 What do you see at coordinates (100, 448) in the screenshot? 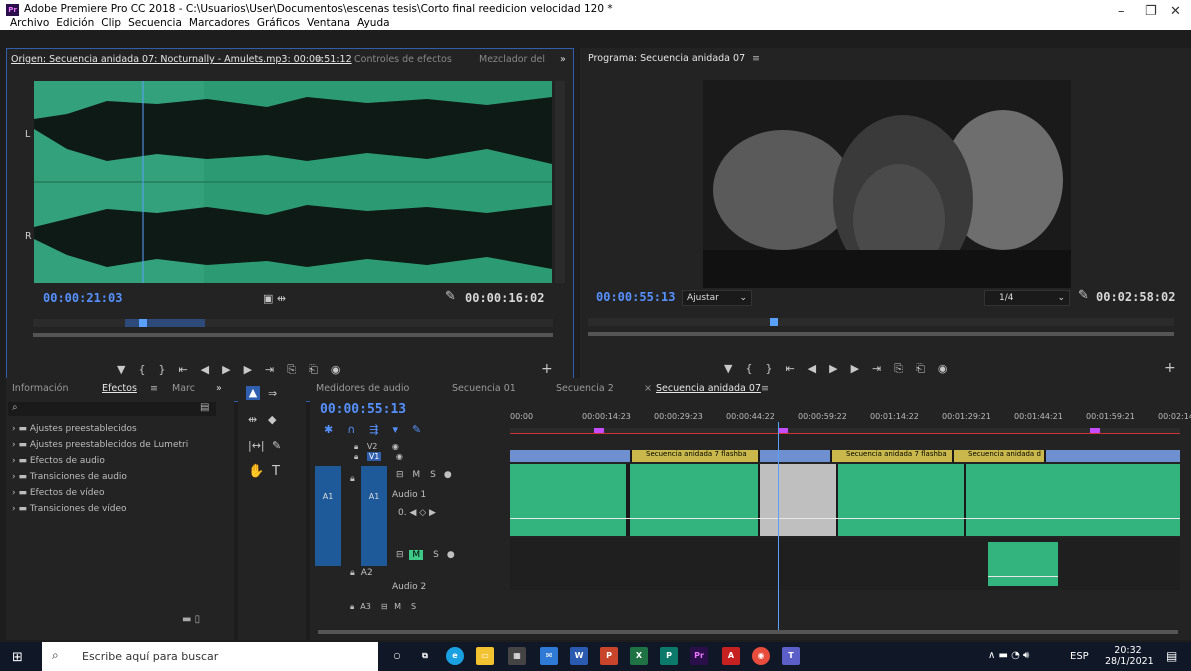
I see `effects-folder: › ▬ Ajustes preestablecidos de Lumetri` at bounding box center [100, 448].